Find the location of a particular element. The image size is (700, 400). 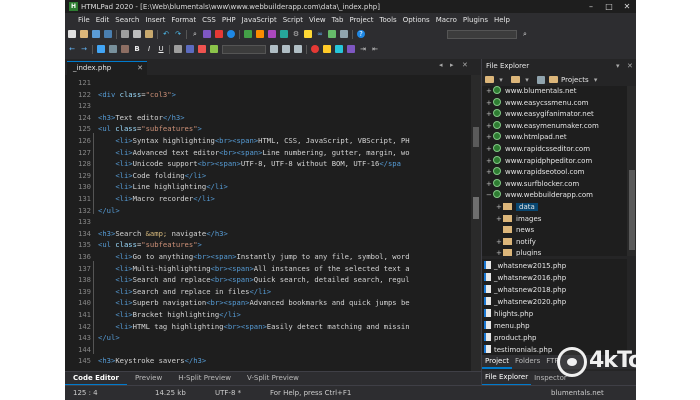

align-left-icon is located at coordinates (274, 49).